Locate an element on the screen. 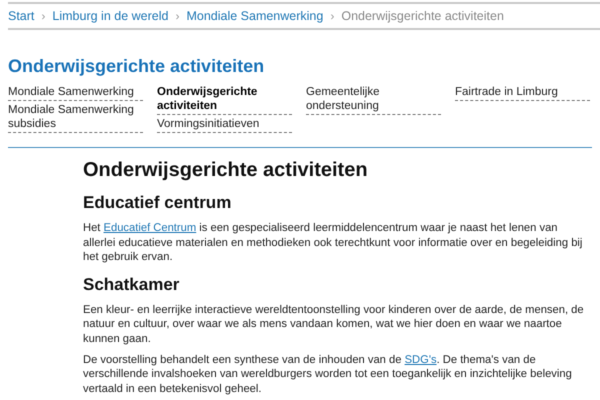 This screenshot has height=400, width=600. paragraph: De voorstelling behandelt een synthese van de inhouden van de SDG's. De thema's van de verschillende invalshoeken van wereldburgers worden tot een toegankelijk en inzichtelijke beleving vertaald in een betekenisvol geheel. is located at coordinates (328, 374).